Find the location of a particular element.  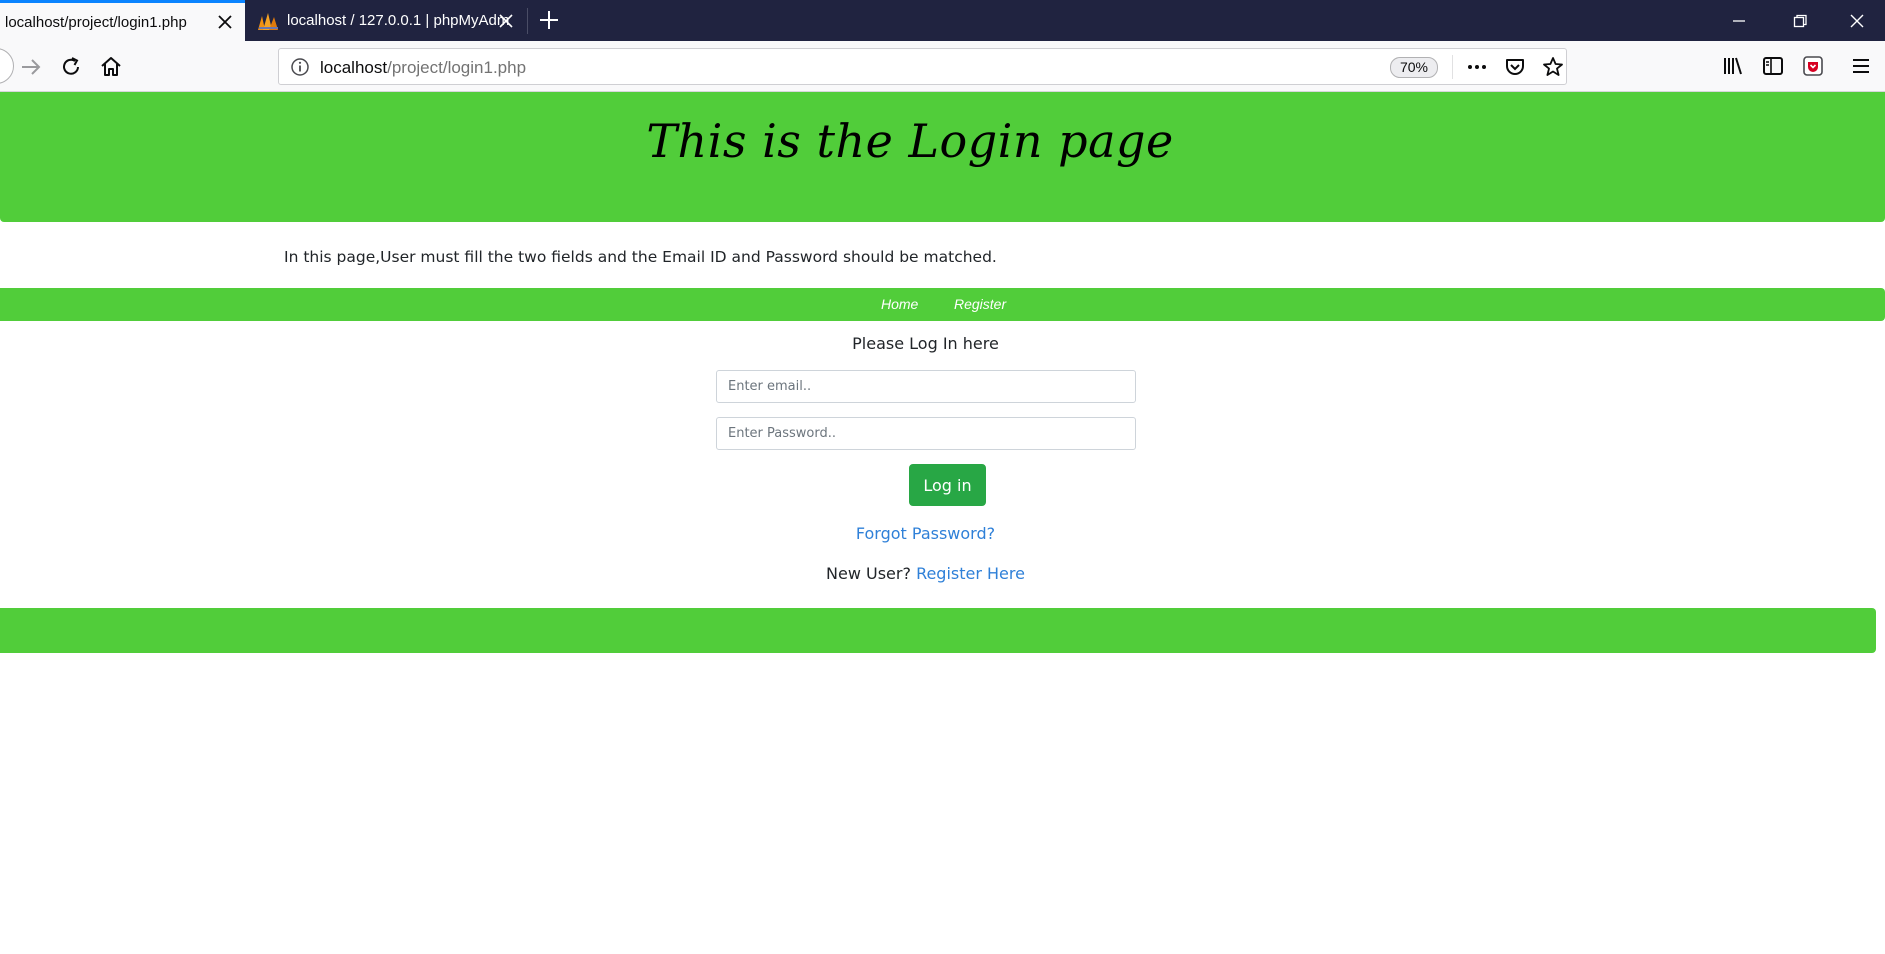

login-button: Log in is located at coordinates (947, 485).